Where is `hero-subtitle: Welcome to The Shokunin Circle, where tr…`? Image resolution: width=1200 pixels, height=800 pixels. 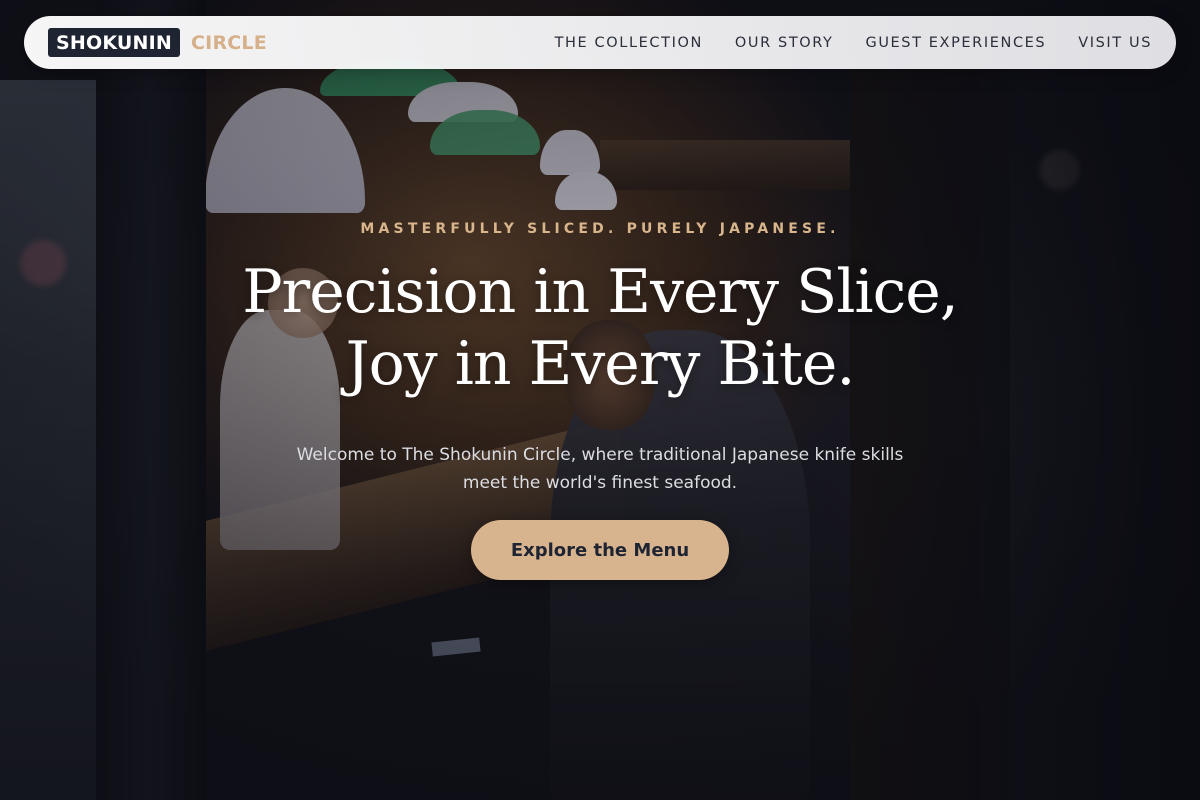
hero-subtitle: Welcome to The Shokunin Circle, where tr… is located at coordinates (600, 469).